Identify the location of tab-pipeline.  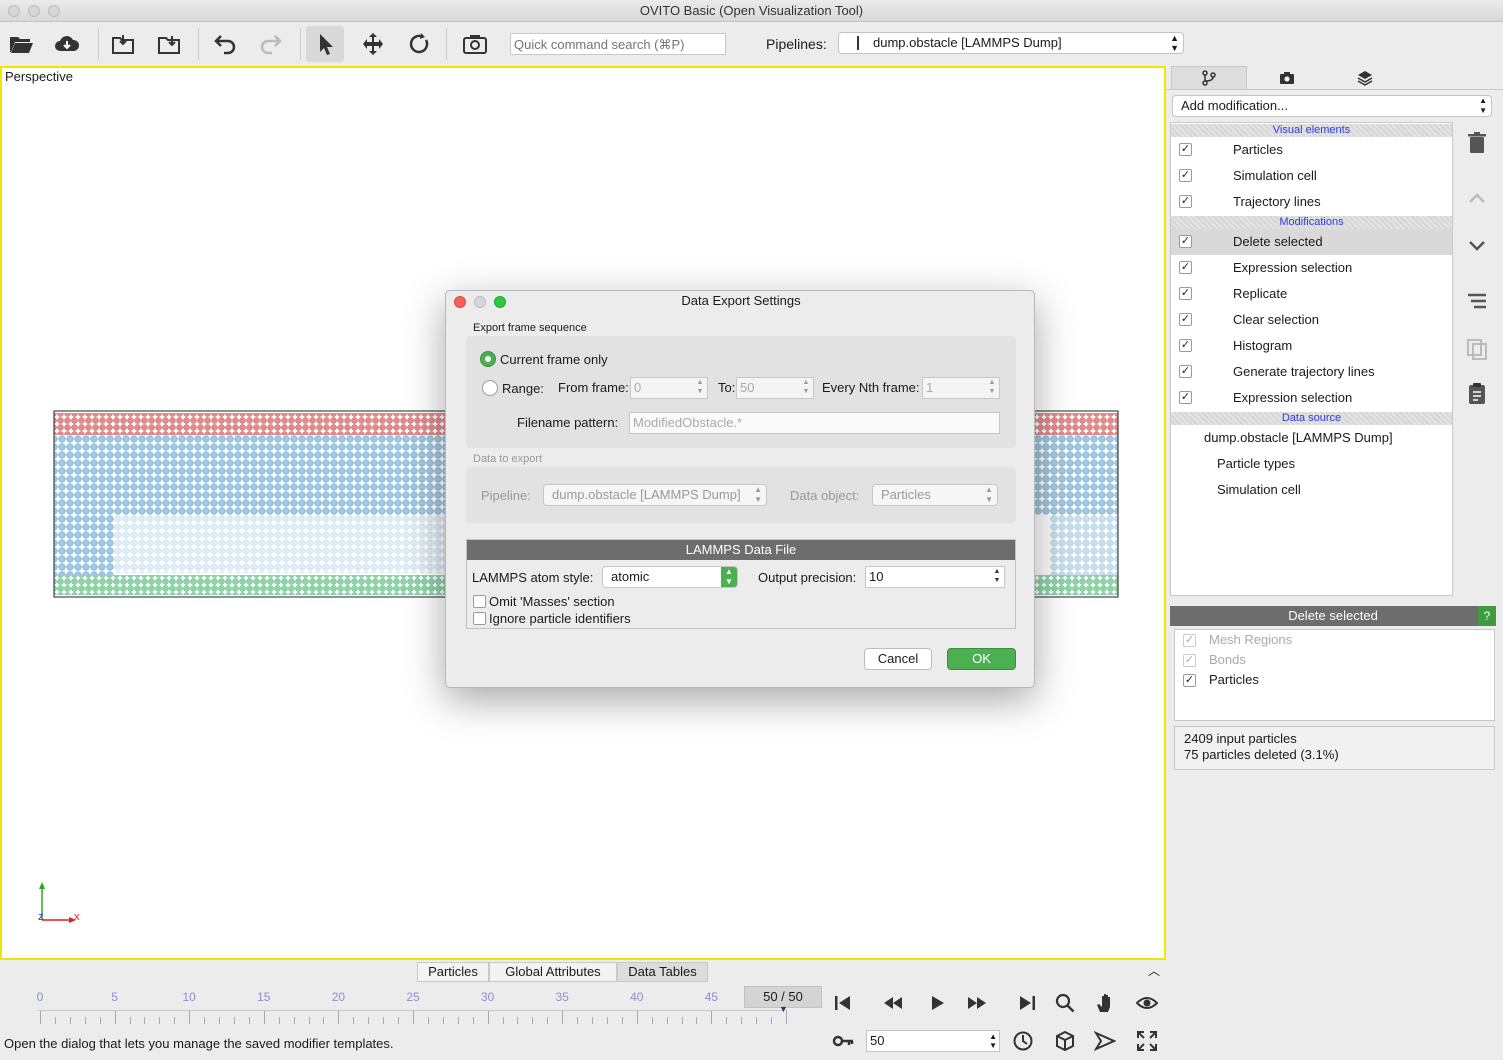
(1209, 78).